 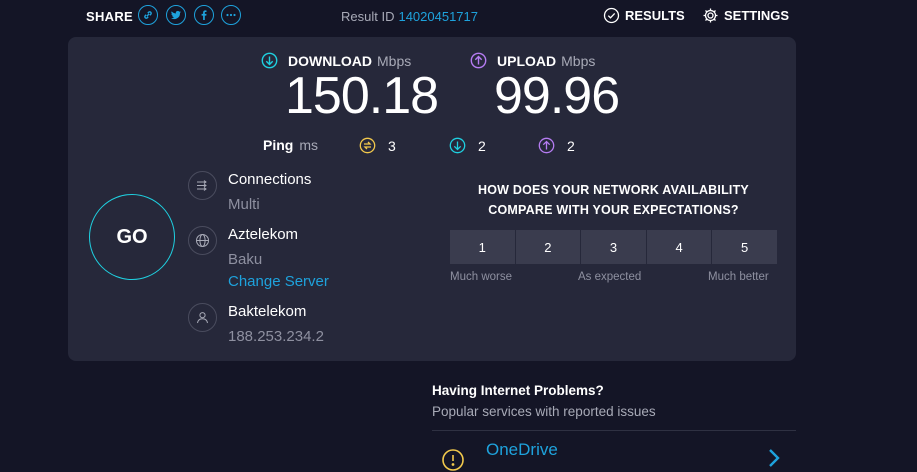 I want to click on rating-option-1: 1, so click(x=482, y=247).